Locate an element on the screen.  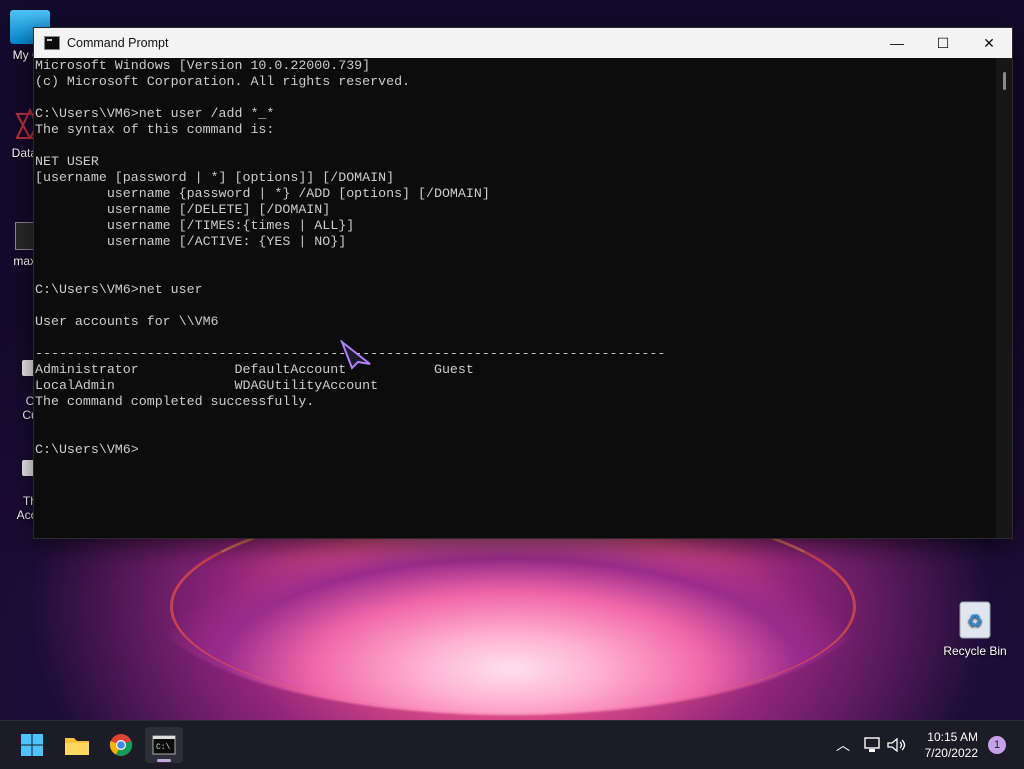
system-tray: ︿ is located at coordinates (872, 745).